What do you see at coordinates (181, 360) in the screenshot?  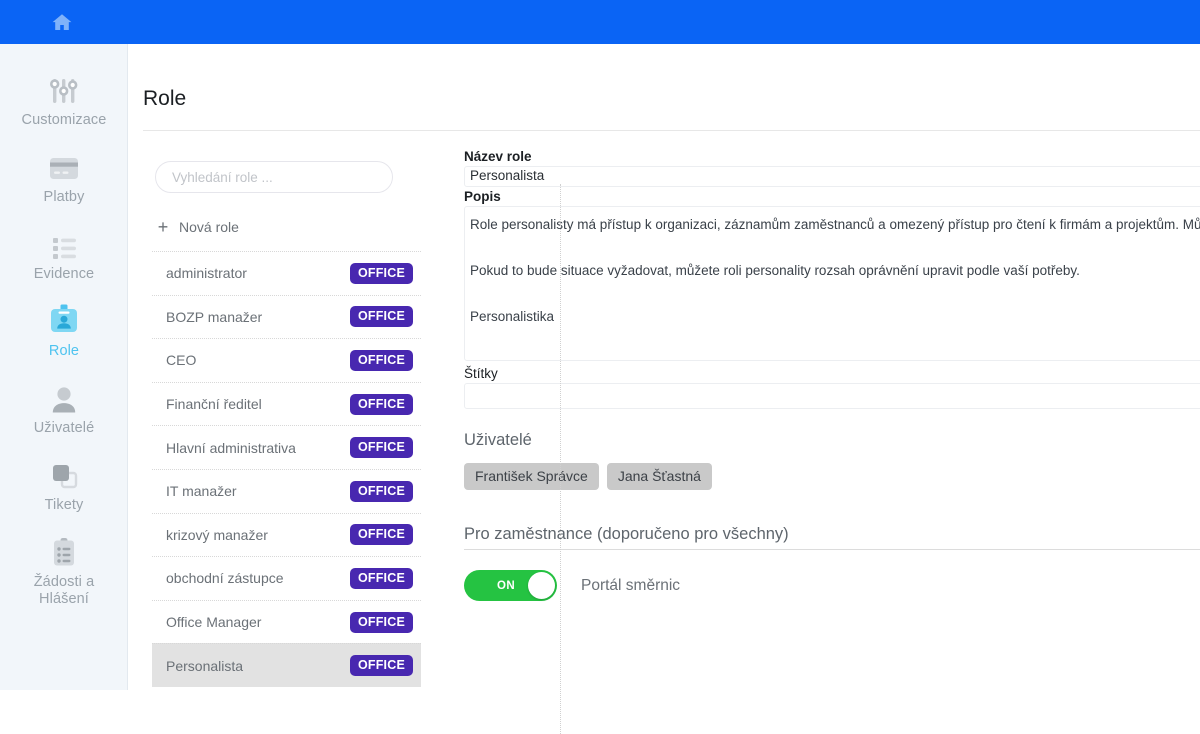 I see `role-name: CEO` at bounding box center [181, 360].